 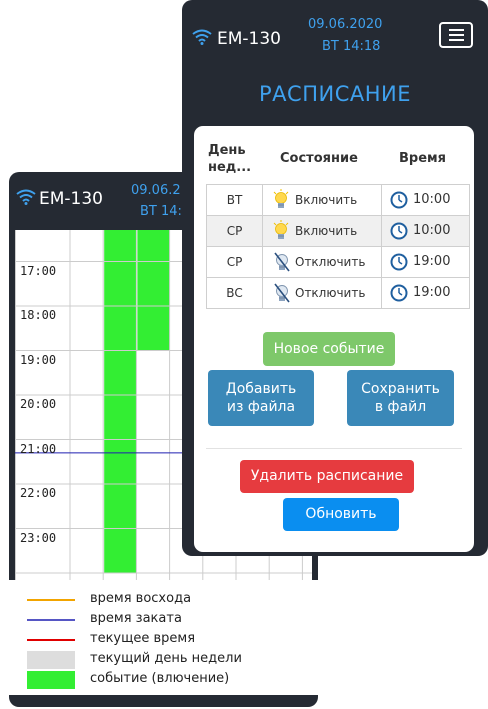 What do you see at coordinates (235, 200) in the screenshot?
I see `day-cell: ВТ` at bounding box center [235, 200].